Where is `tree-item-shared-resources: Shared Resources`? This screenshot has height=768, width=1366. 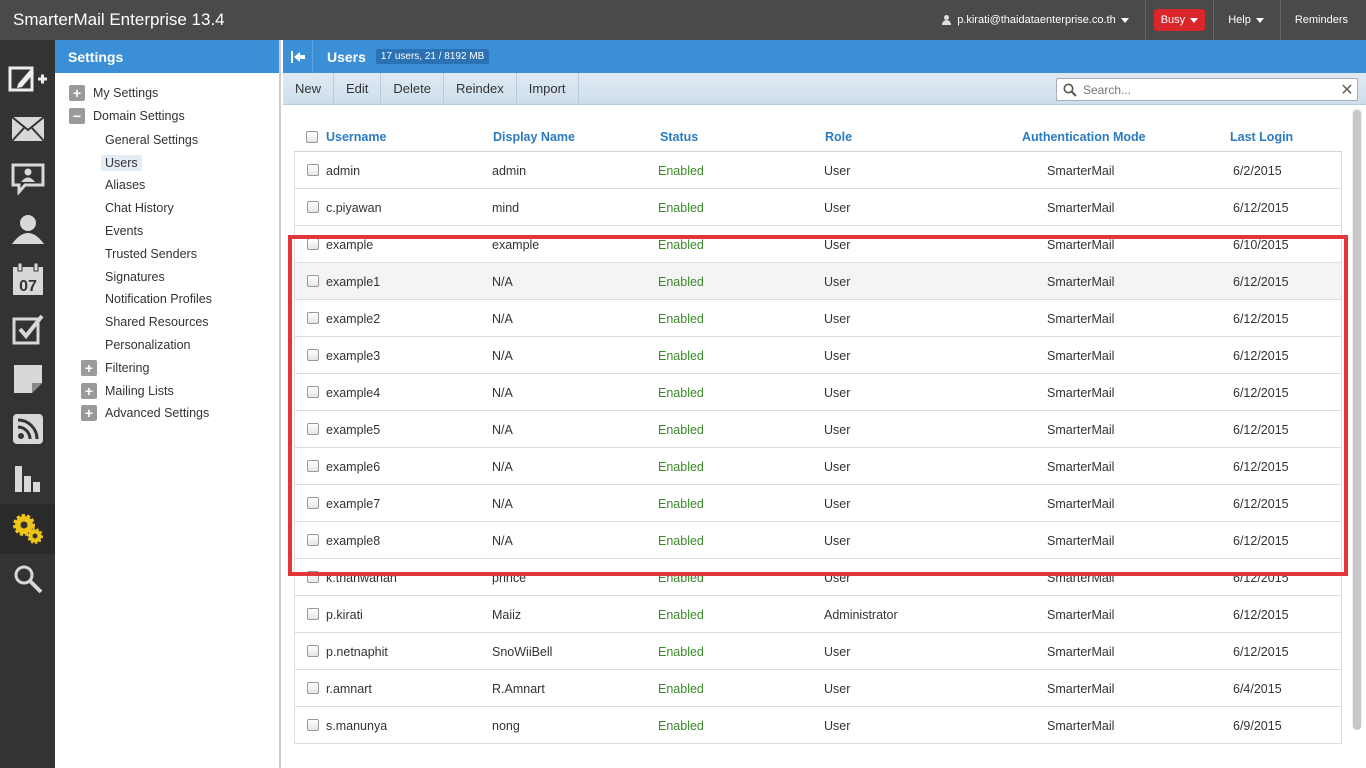
tree-item-shared-resources: Shared Resources is located at coordinates (157, 322).